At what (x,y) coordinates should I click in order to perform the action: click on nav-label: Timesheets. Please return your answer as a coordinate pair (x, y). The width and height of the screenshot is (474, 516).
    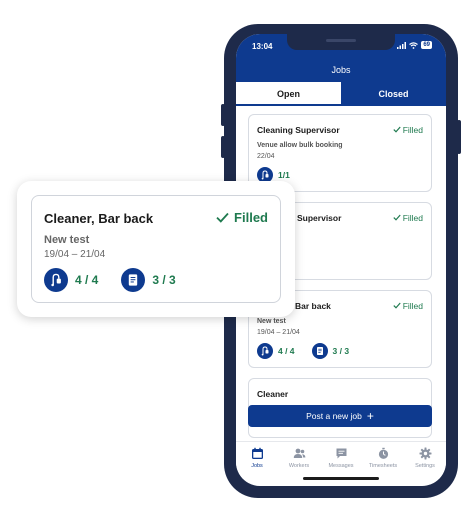
    Looking at the image, I should click on (383, 466).